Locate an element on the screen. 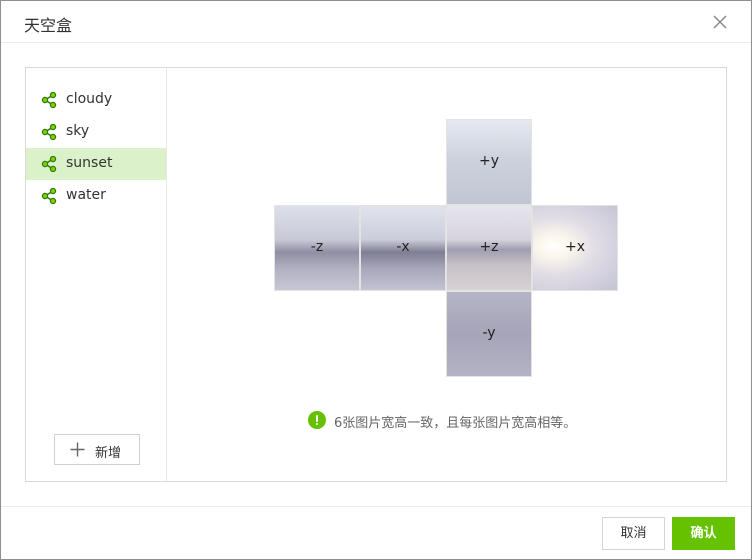 The width and height of the screenshot is (752, 560). warning-icon is located at coordinates (317, 420).